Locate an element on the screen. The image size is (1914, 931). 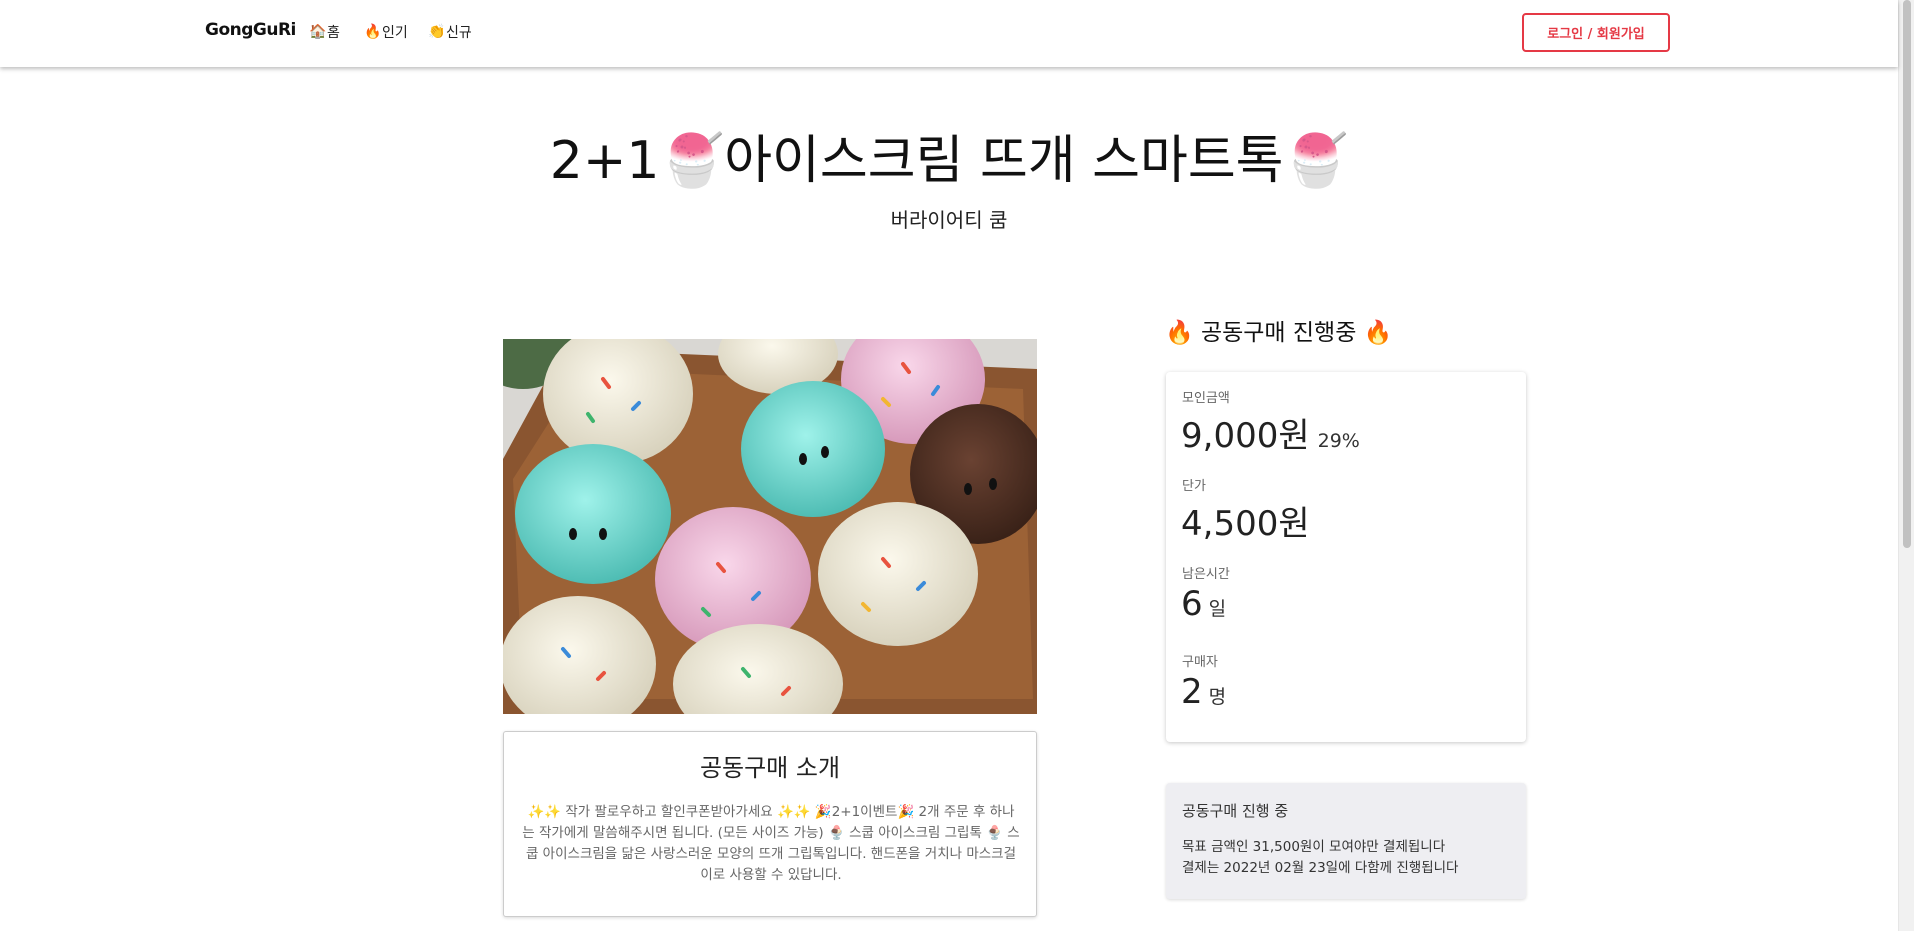
new-sparkle-icon: 👏 is located at coordinates (437, 32).